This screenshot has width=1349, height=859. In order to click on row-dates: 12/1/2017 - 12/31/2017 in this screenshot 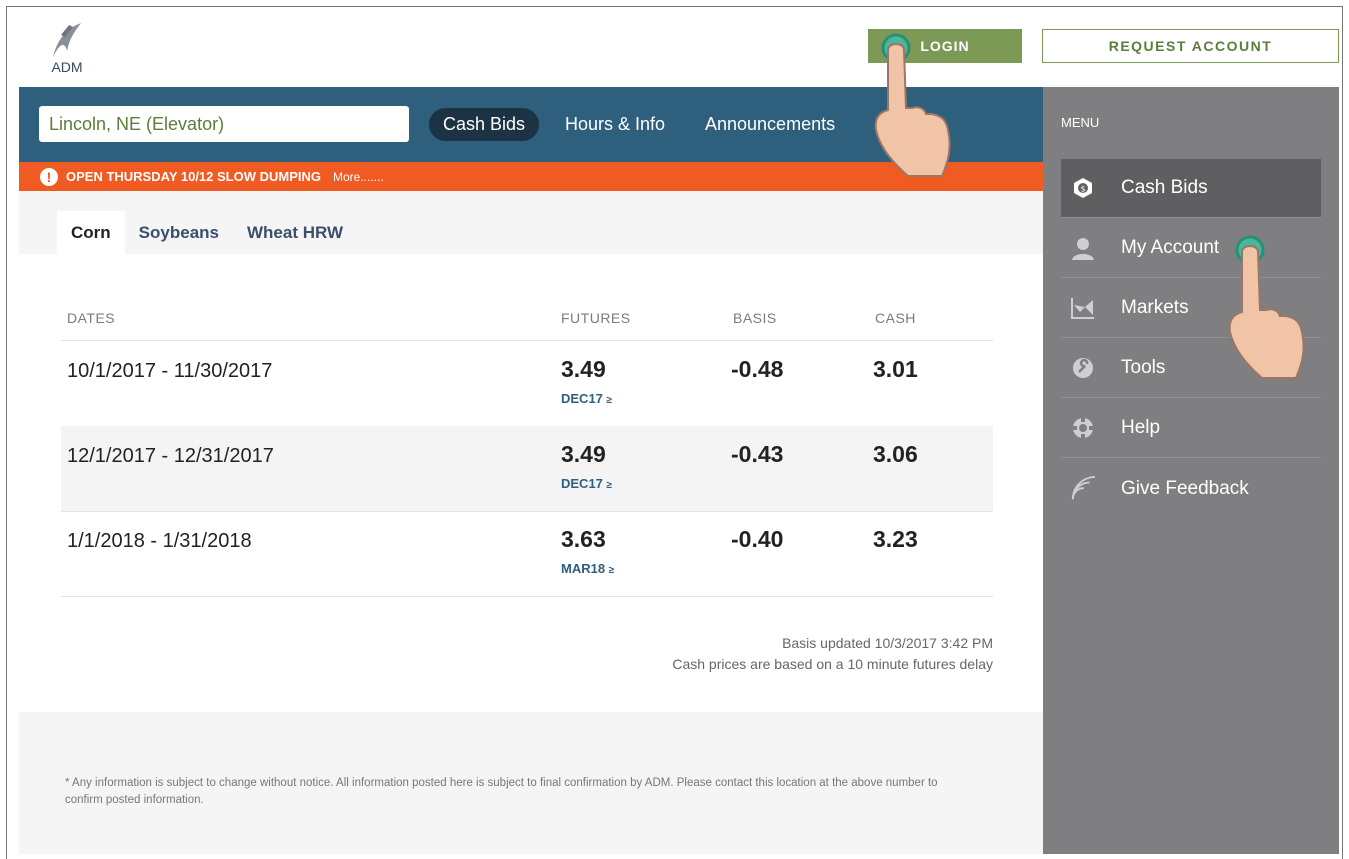, I will do `click(170, 456)`.